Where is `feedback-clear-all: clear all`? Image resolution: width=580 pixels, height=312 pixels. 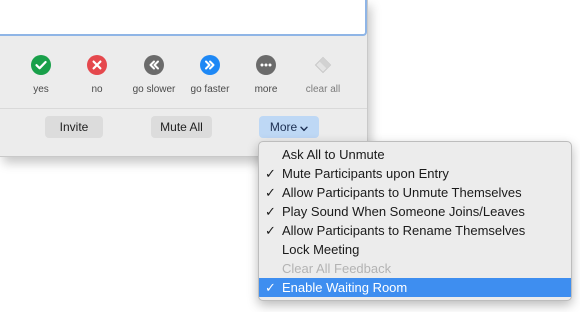
feedback-clear-all: clear all is located at coordinates (323, 75).